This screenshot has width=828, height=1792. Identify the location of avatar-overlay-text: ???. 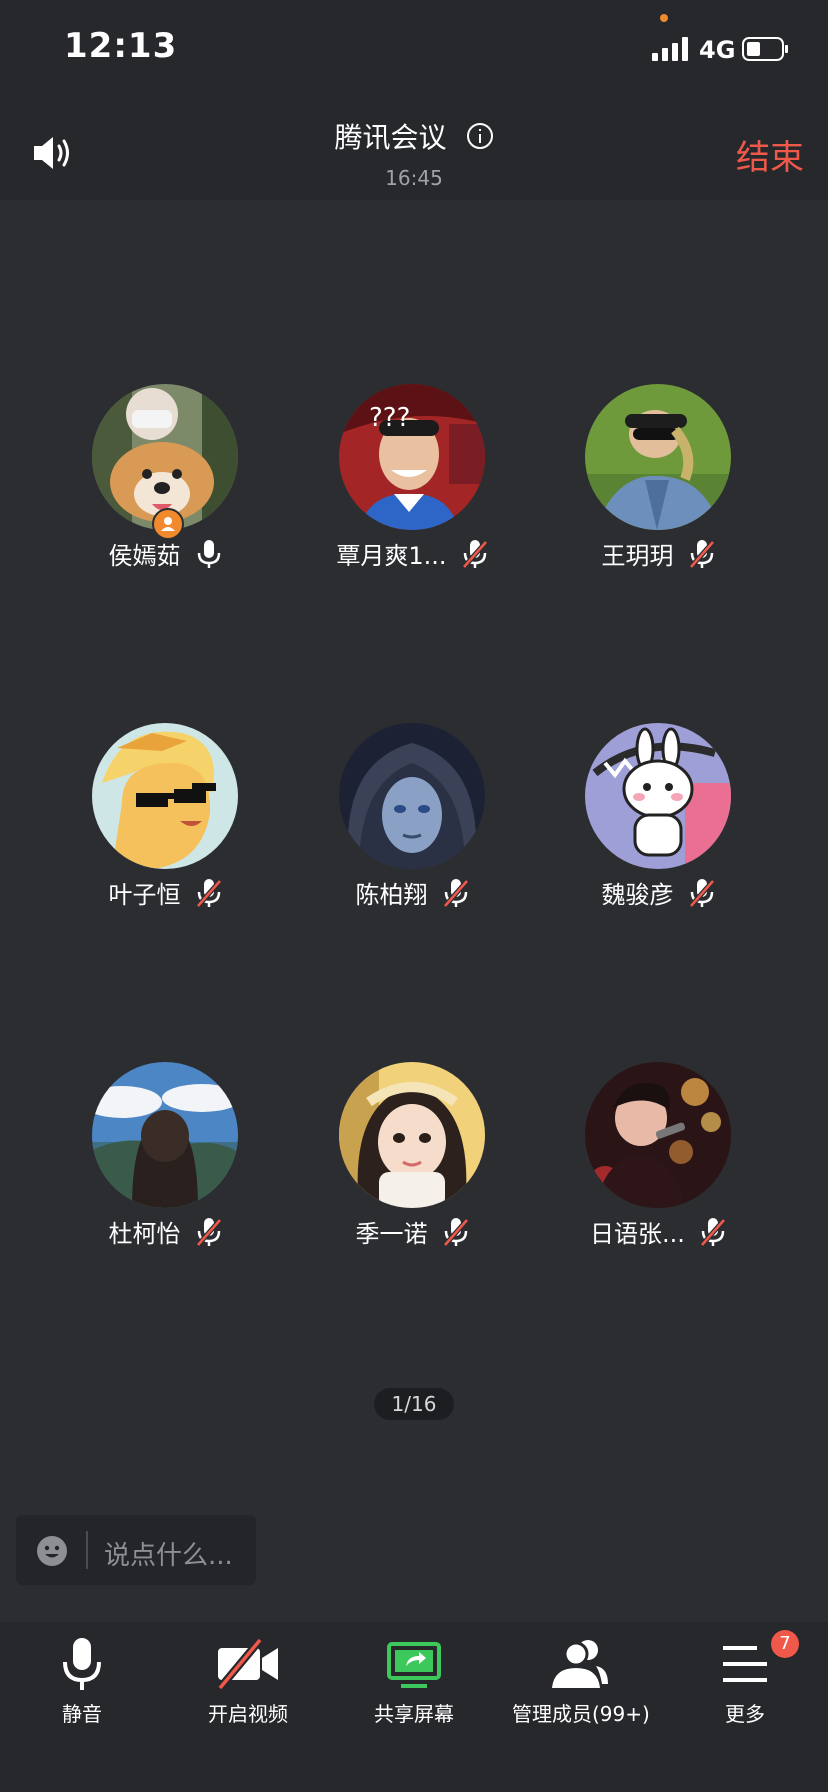
(389, 418).